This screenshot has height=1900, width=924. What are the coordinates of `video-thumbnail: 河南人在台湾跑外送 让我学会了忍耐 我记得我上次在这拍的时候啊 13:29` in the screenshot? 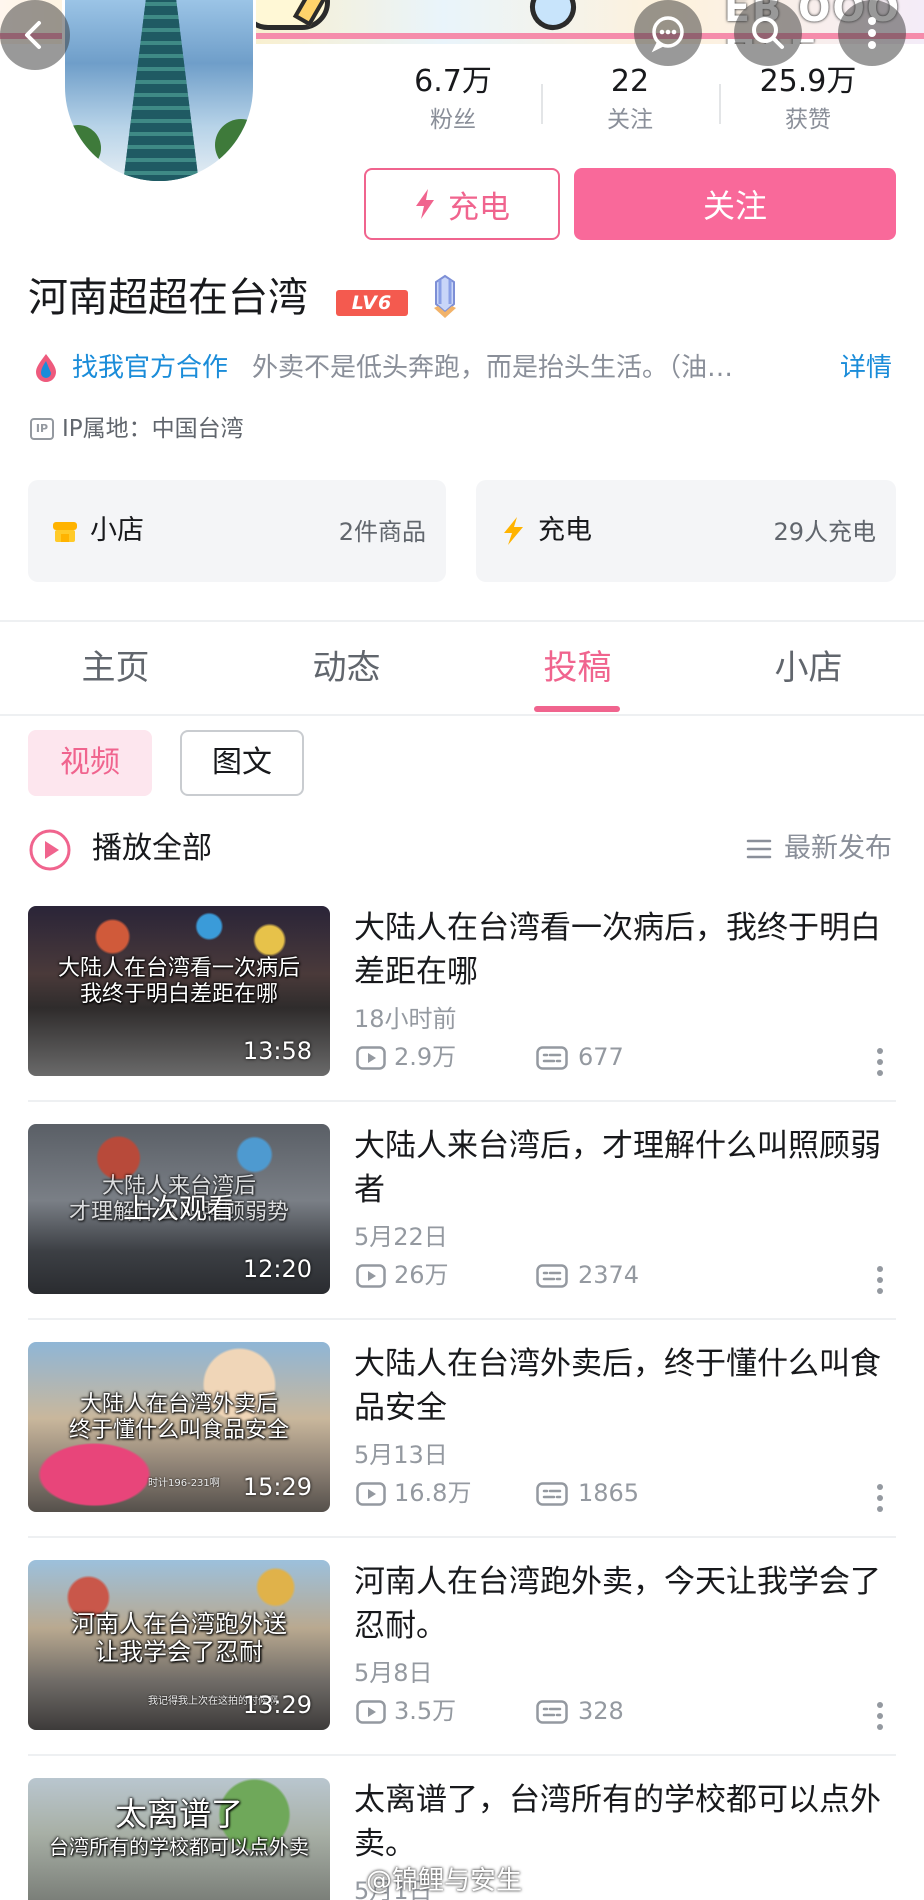 It's located at (179, 1645).